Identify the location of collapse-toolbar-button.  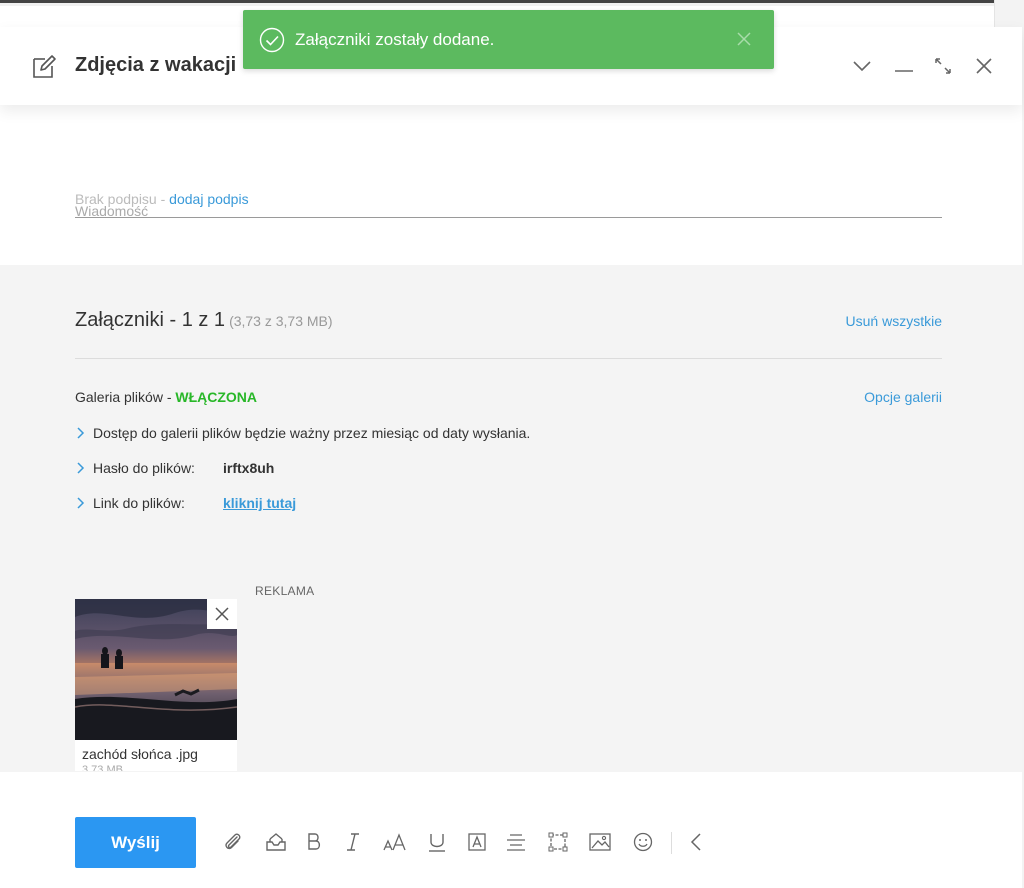
(697, 842).